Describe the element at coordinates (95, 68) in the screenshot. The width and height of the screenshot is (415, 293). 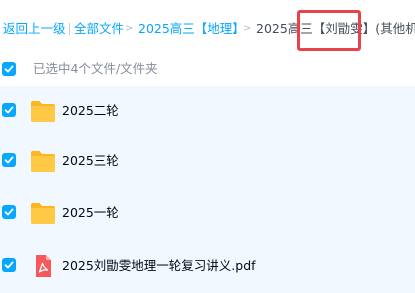
I see `selection-count-text: 已选中4个文件/文件夹` at that location.